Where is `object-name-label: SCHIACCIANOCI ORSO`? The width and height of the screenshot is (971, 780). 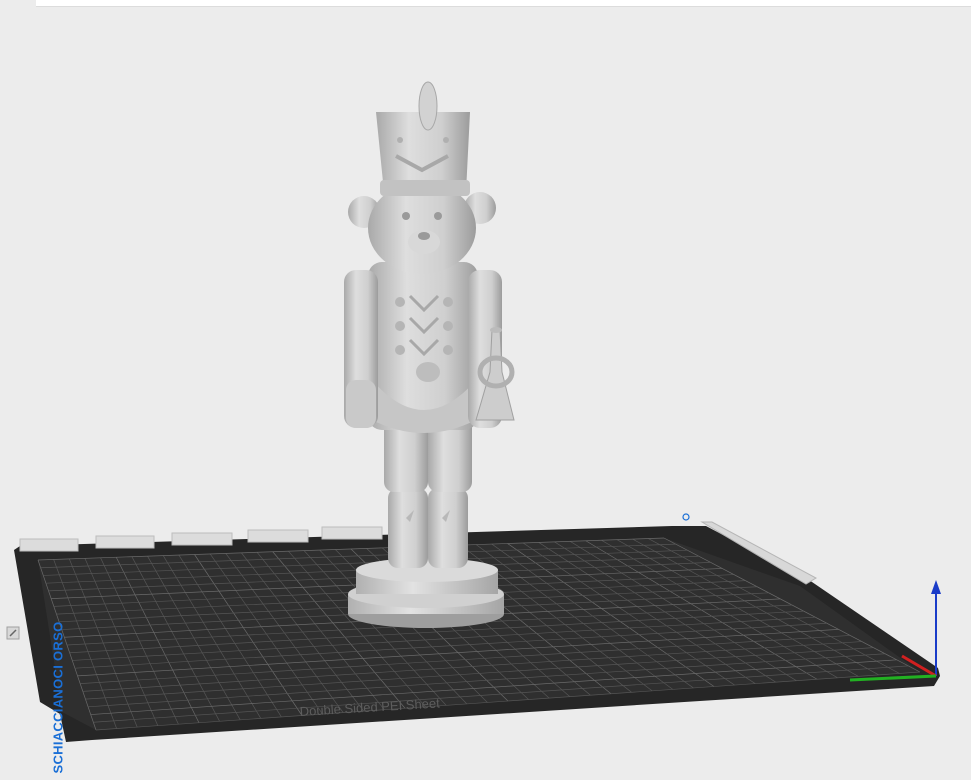 object-name-label: SCHIACCIANOCI ORSO is located at coordinates (58, 697).